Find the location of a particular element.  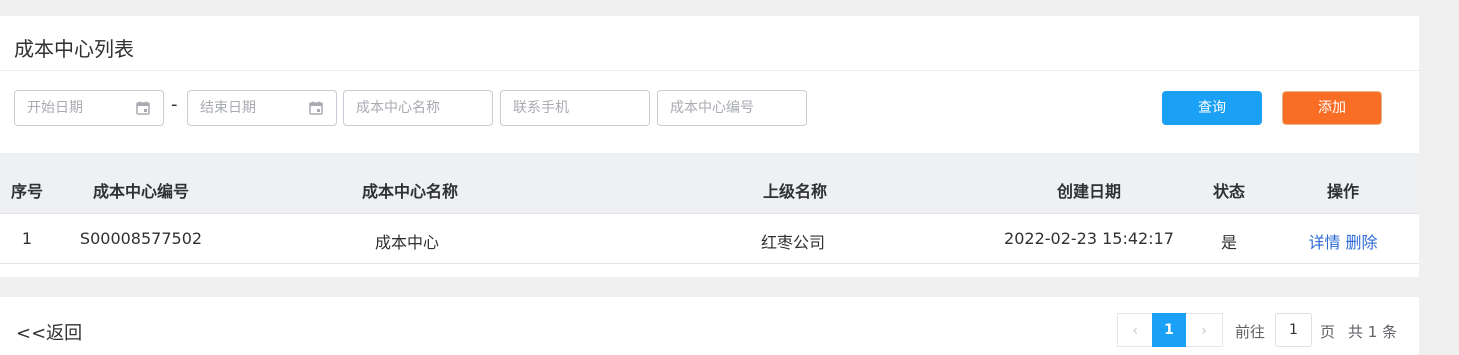

chevron-right-icon: › is located at coordinates (1204, 331).